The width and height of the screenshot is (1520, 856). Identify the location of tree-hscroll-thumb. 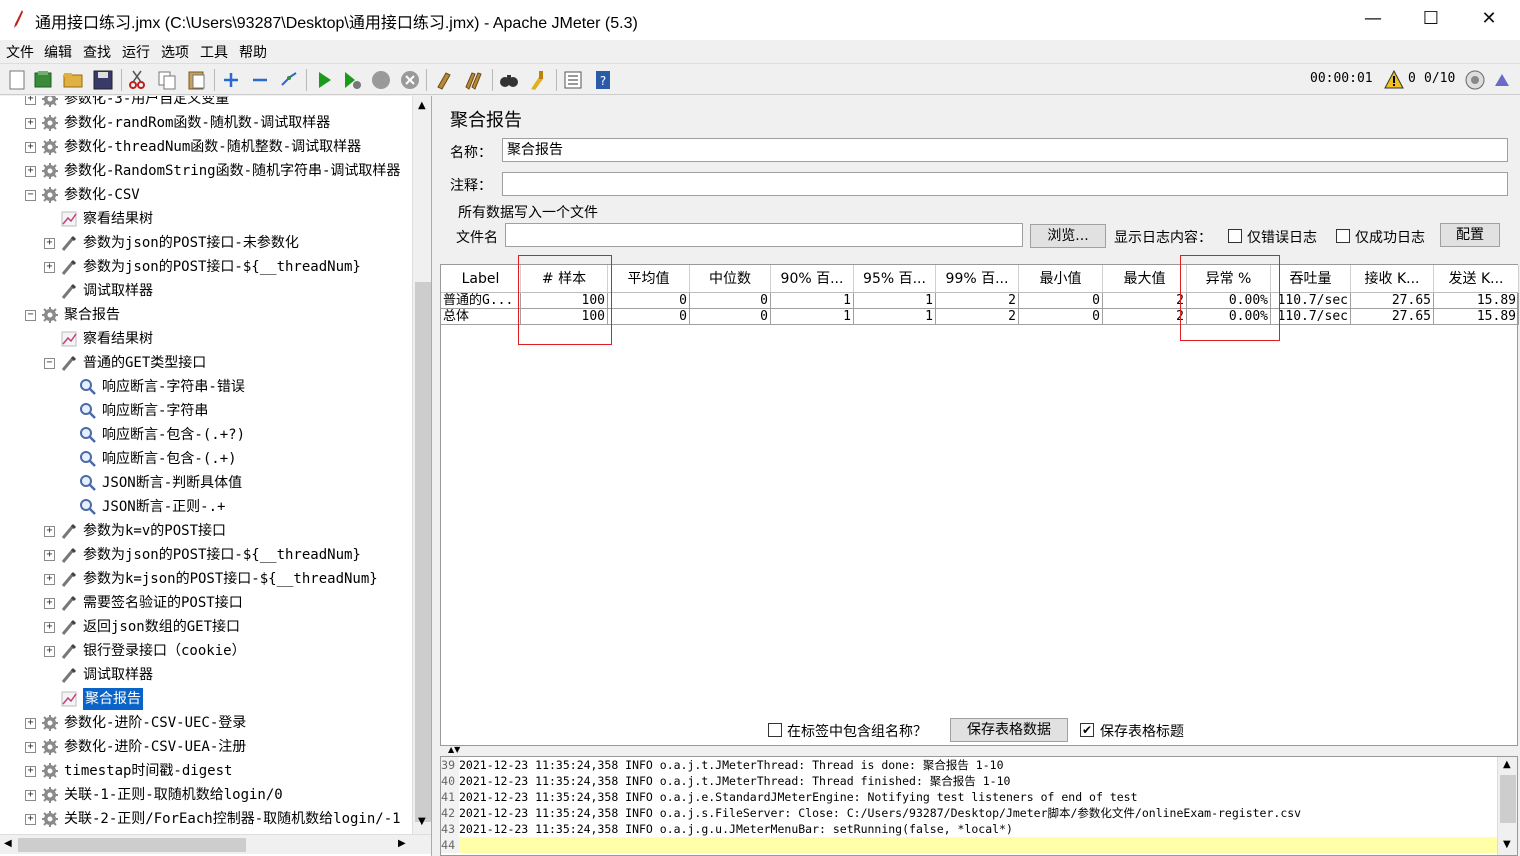
(132, 845).